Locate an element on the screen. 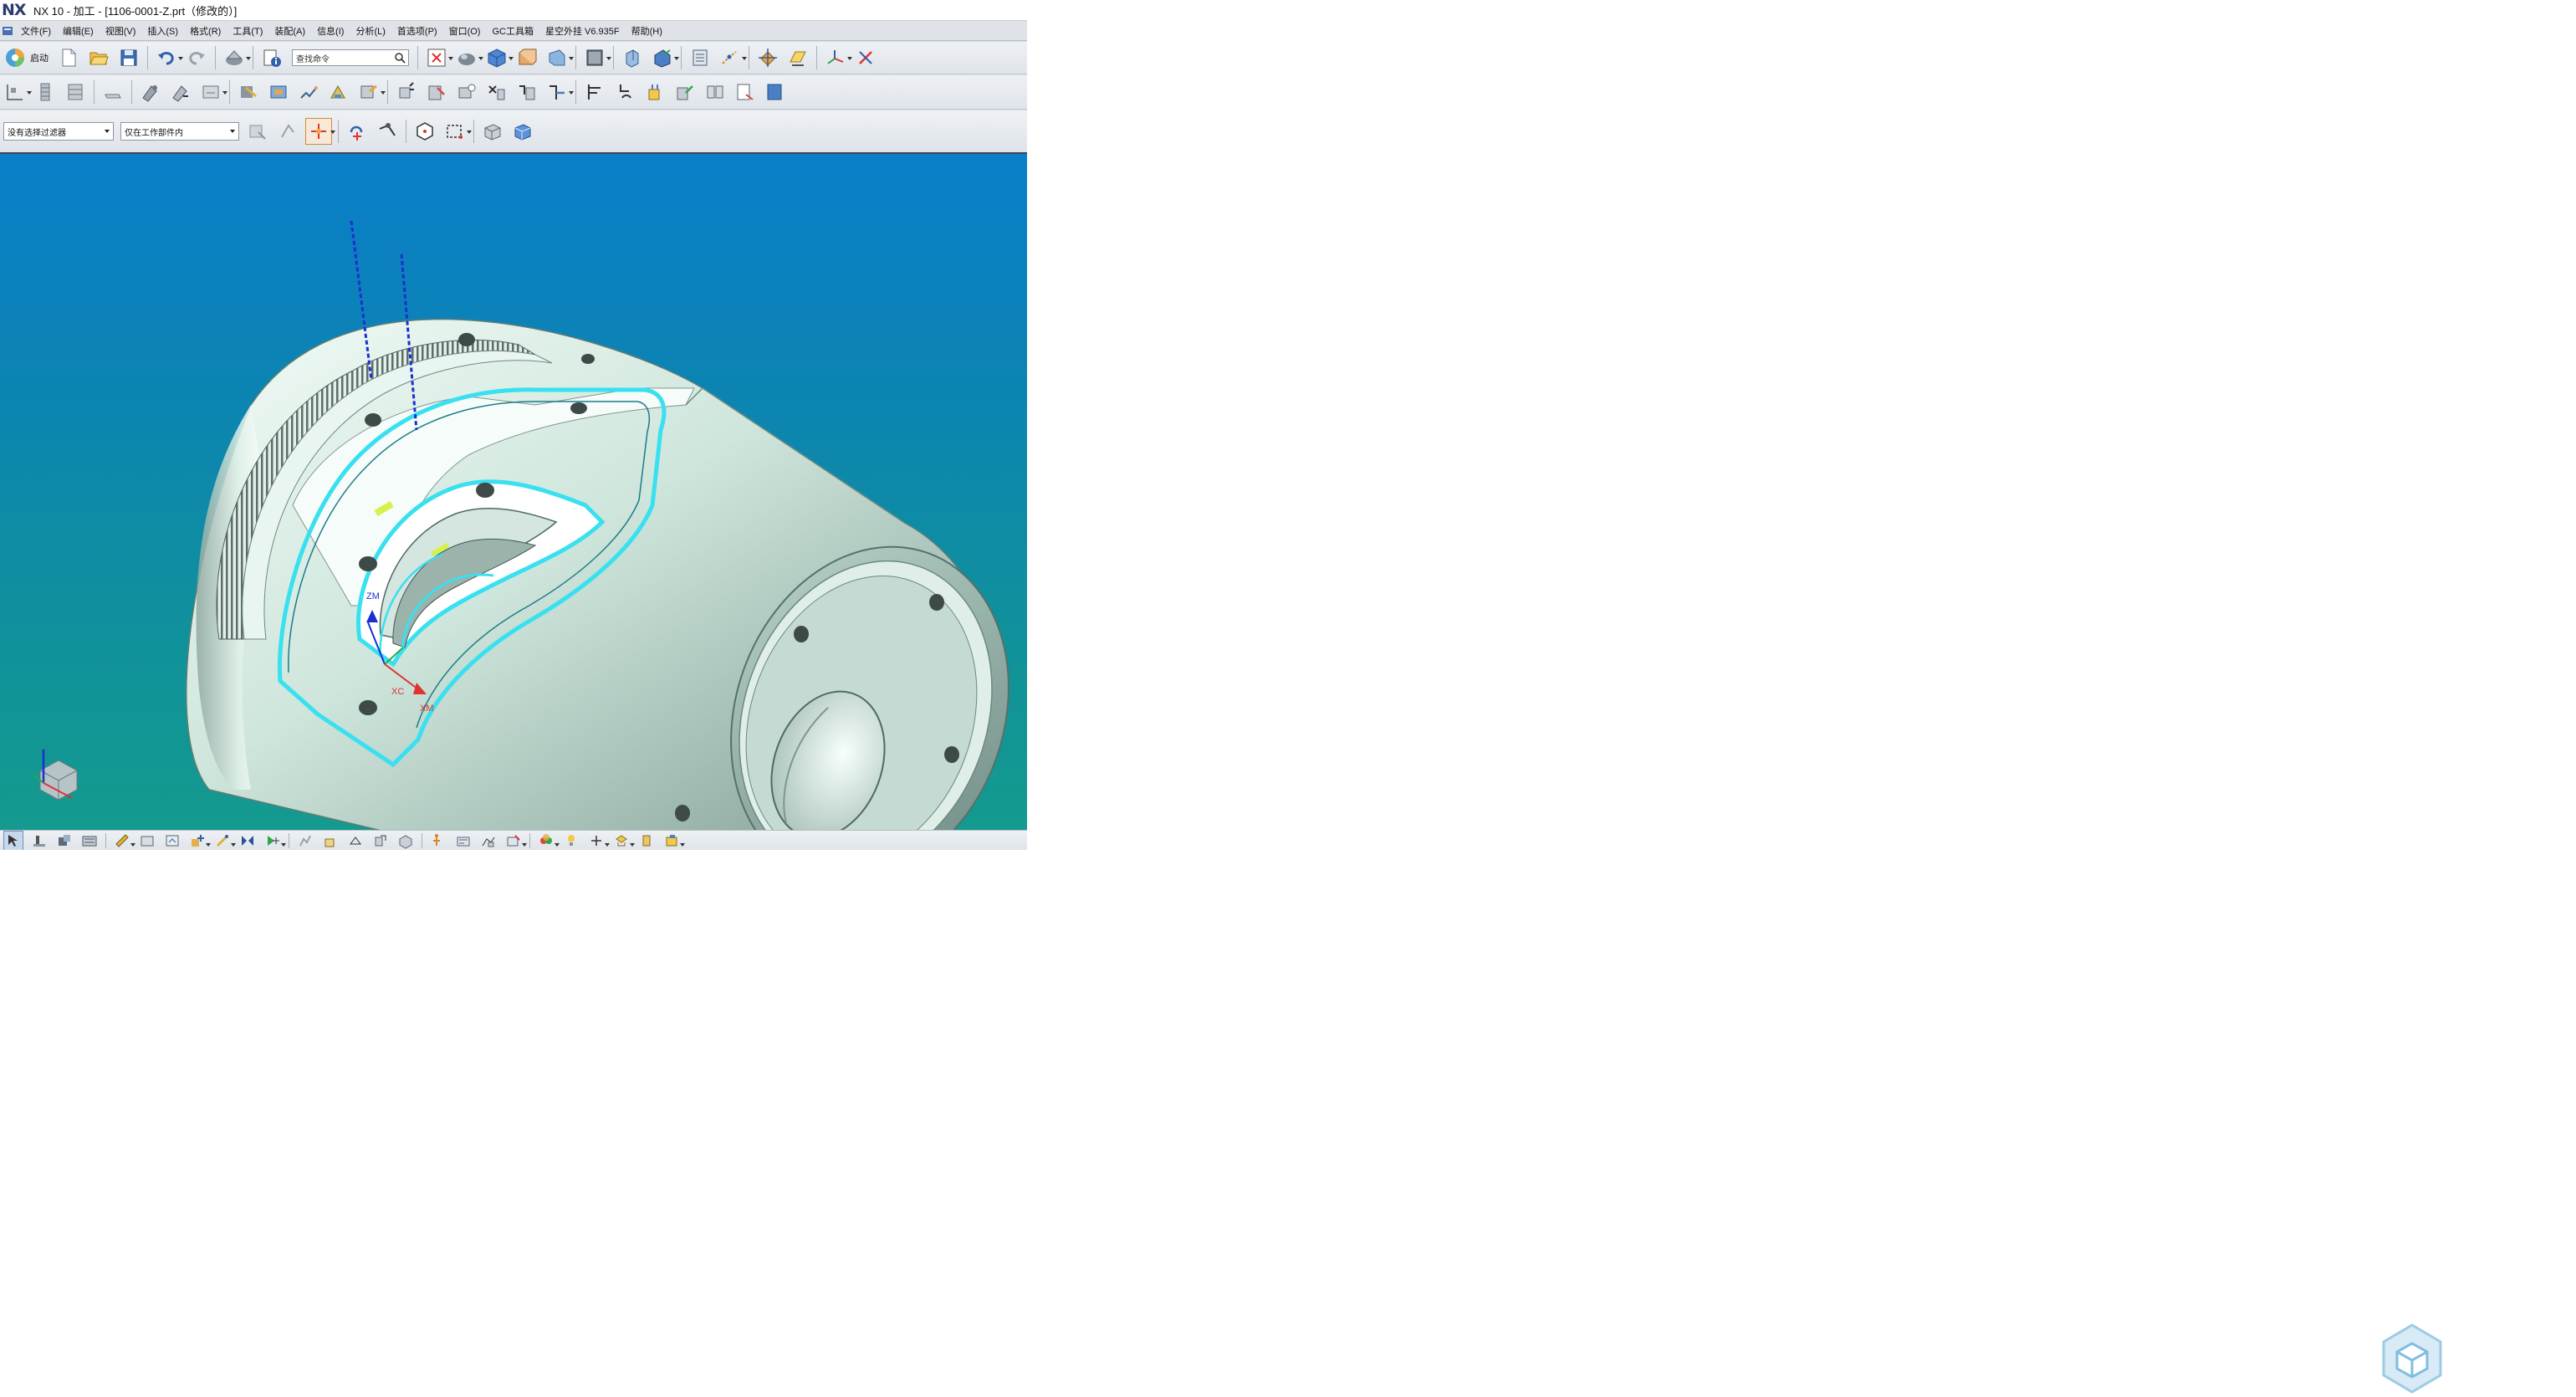  create-operation-button is located at coordinates (150, 92).